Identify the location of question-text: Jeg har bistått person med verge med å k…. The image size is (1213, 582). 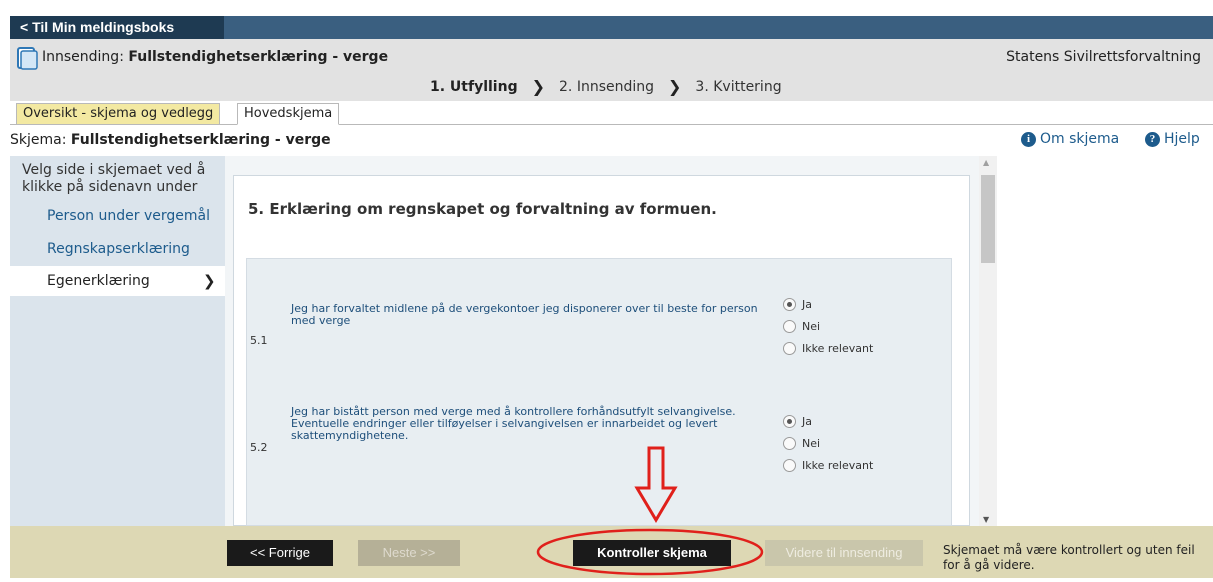
(513, 423).